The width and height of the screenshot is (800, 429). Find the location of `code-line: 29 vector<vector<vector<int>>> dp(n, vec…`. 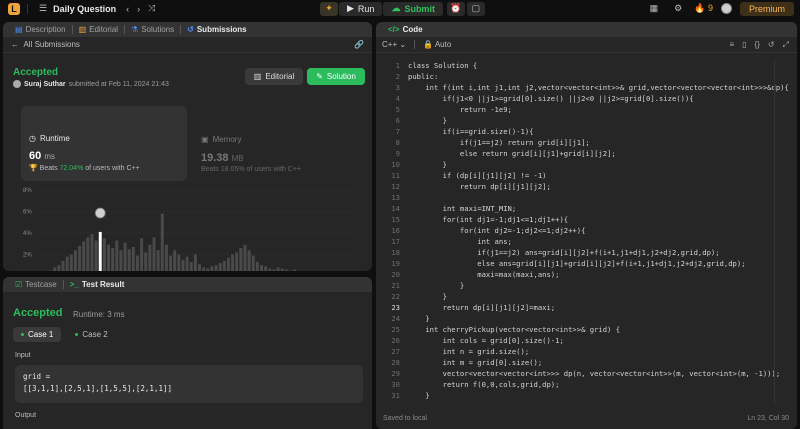

code-line: 29 vector<vector<vector<int>>> dp(n, vec… is located at coordinates (583, 373).